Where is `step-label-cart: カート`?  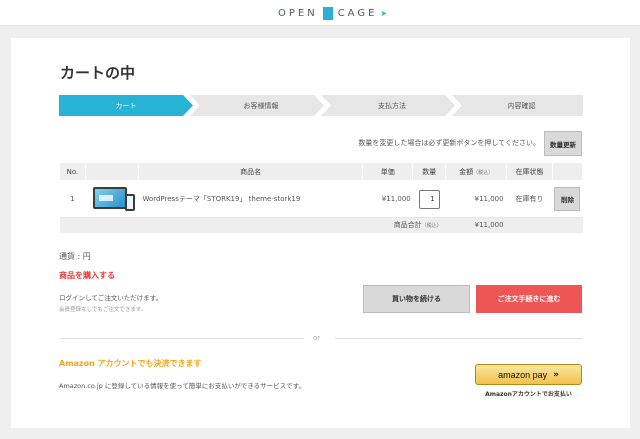
step-label-cart: カート is located at coordinates (126, 105).